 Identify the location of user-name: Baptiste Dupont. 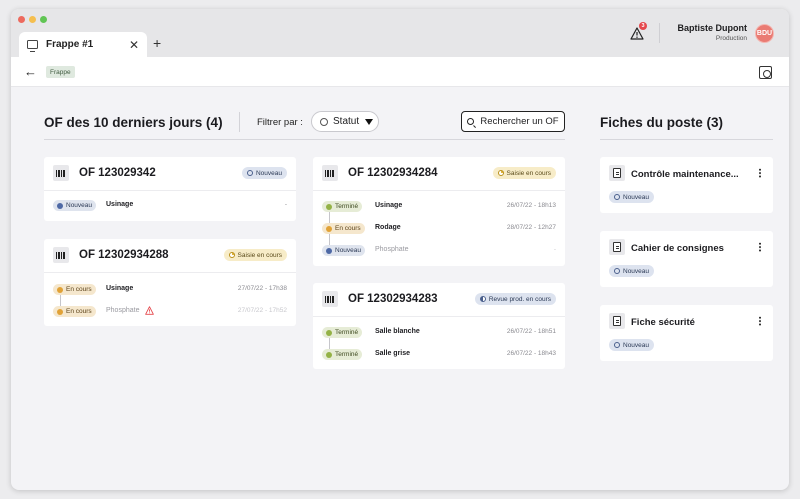
(712, 28).